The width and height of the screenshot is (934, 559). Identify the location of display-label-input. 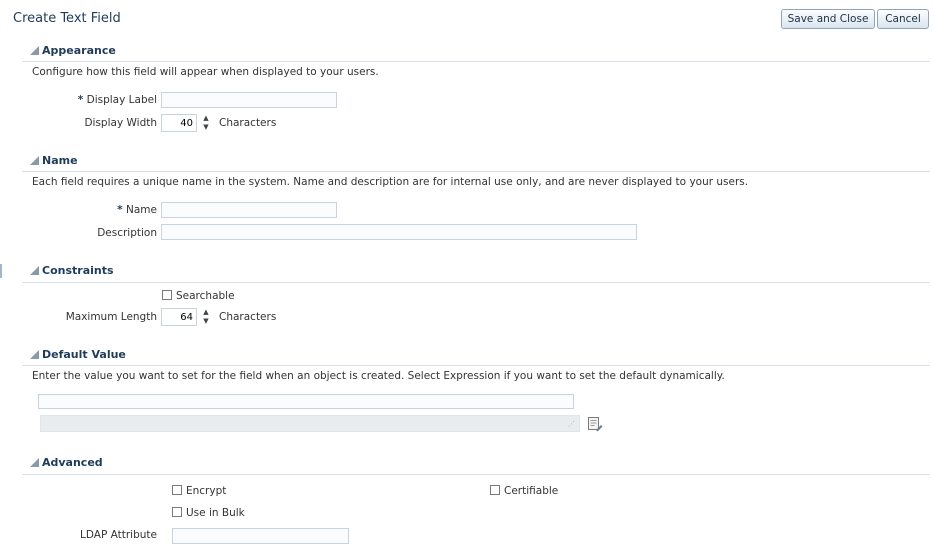
(249, 100).